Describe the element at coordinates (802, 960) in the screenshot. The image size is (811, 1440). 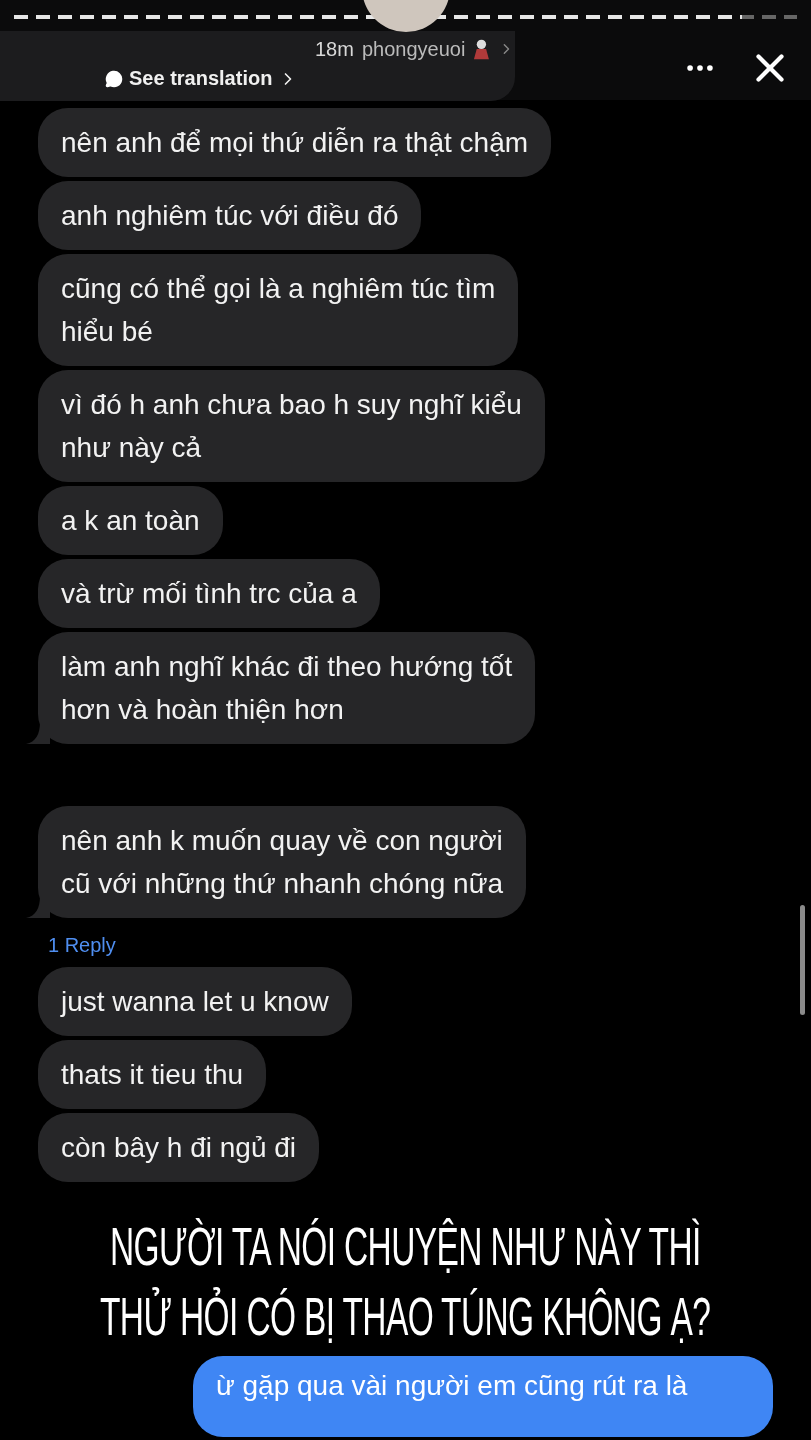
I see `scrollbar` at that location.